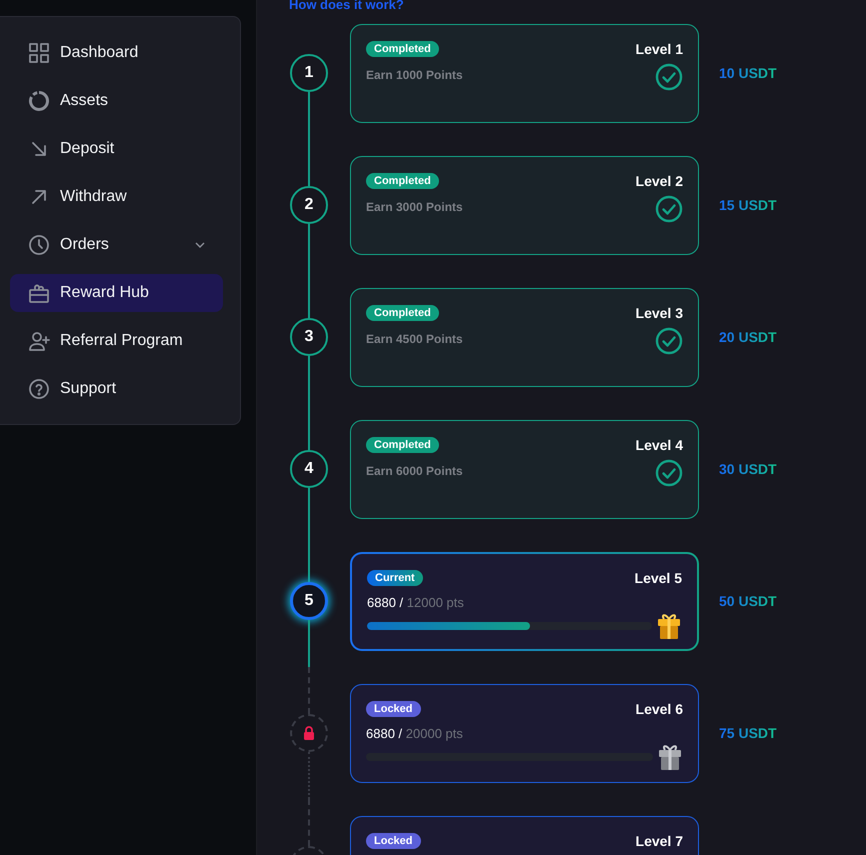 The height and width of the screenshot is (855, 866). What do you see at coordinates (116, 101) in the screenshot?
I see `sidebar-item: Assets` at bounding box center [116, 101].